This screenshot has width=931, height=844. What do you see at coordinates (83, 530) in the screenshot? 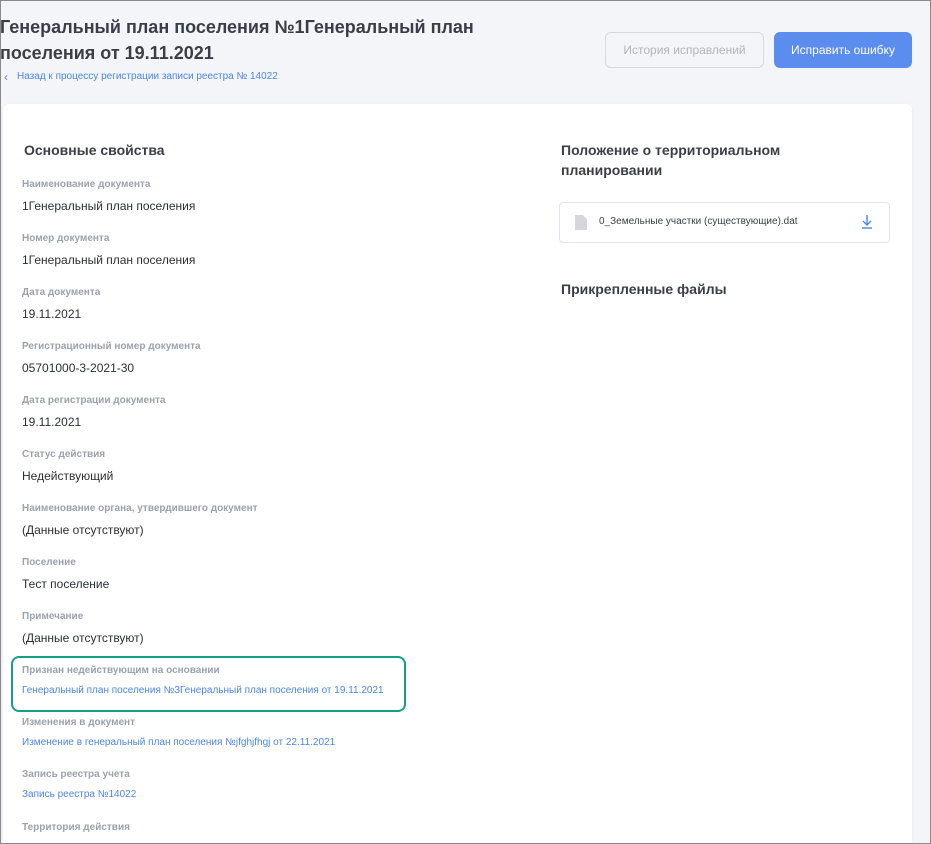
I see `field-value-authority: (Данные отсутствуют)` at bounding box center [83, 530].